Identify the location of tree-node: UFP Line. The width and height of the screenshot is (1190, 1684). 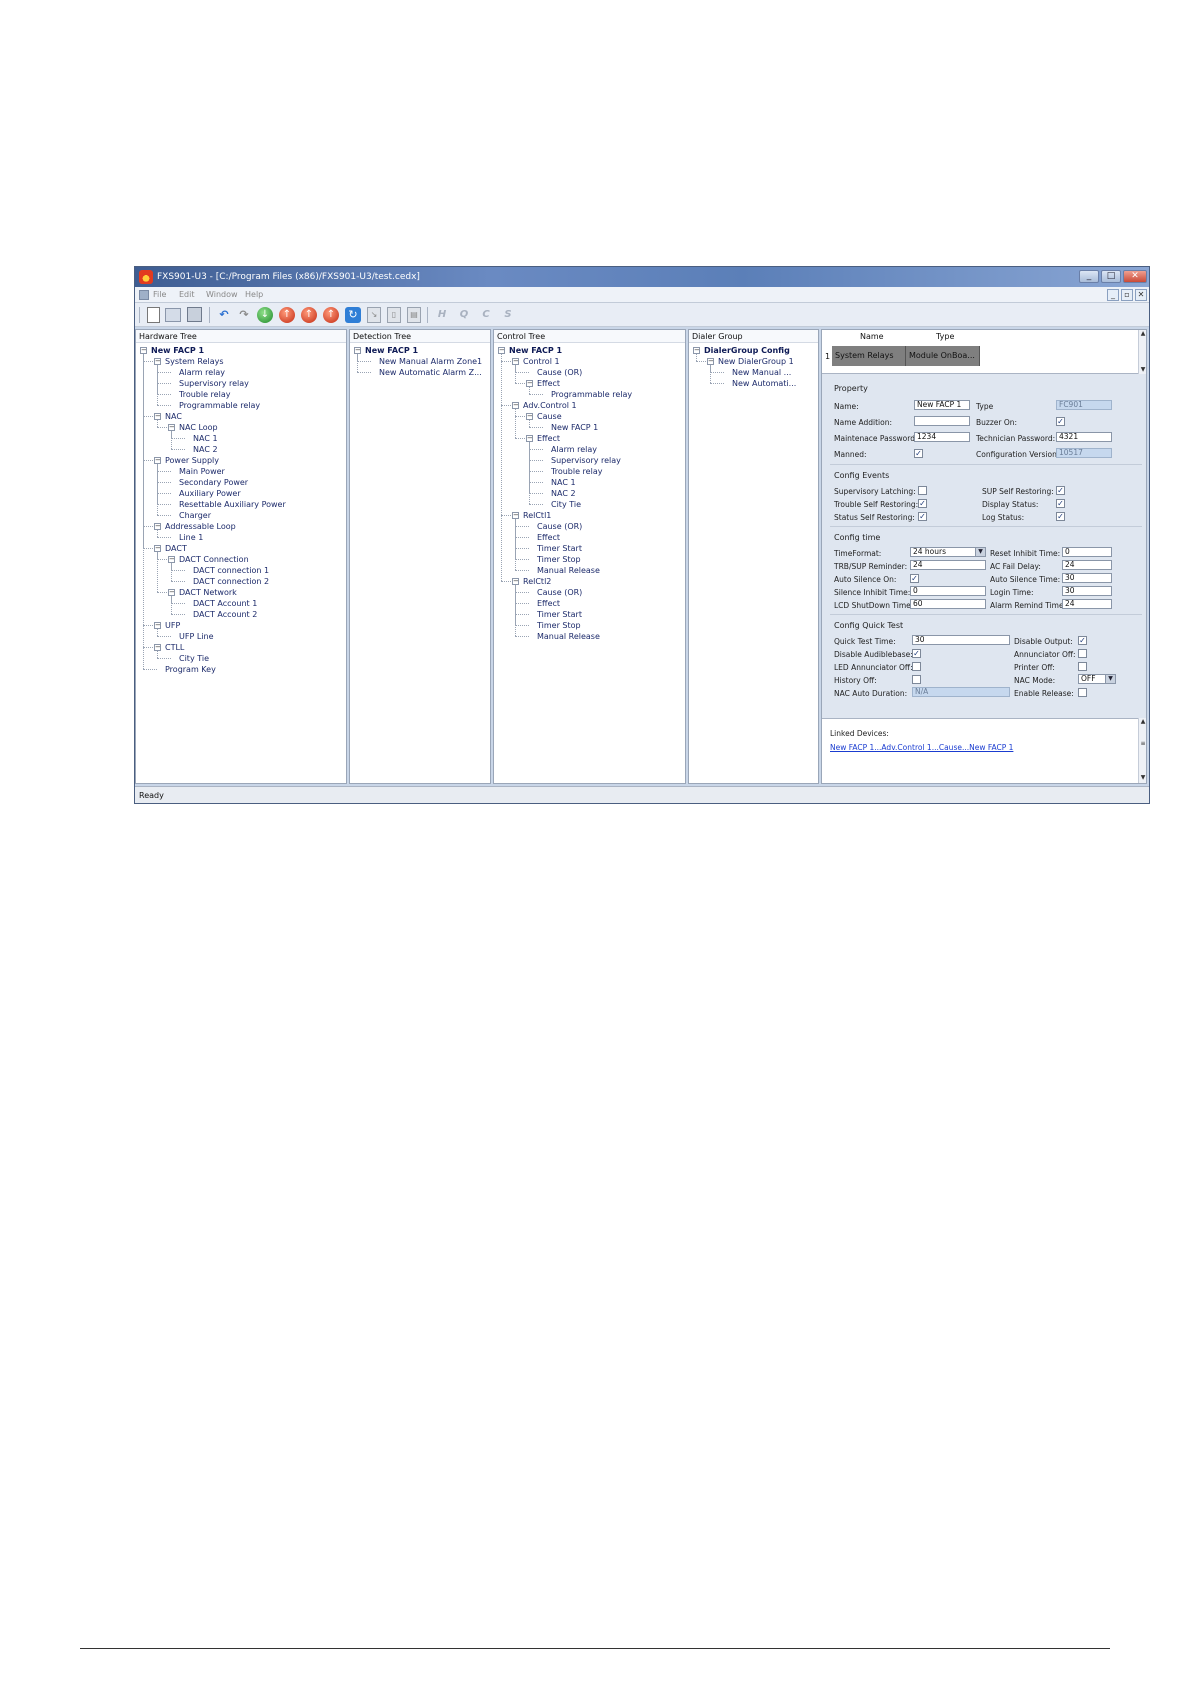
(196, 636).